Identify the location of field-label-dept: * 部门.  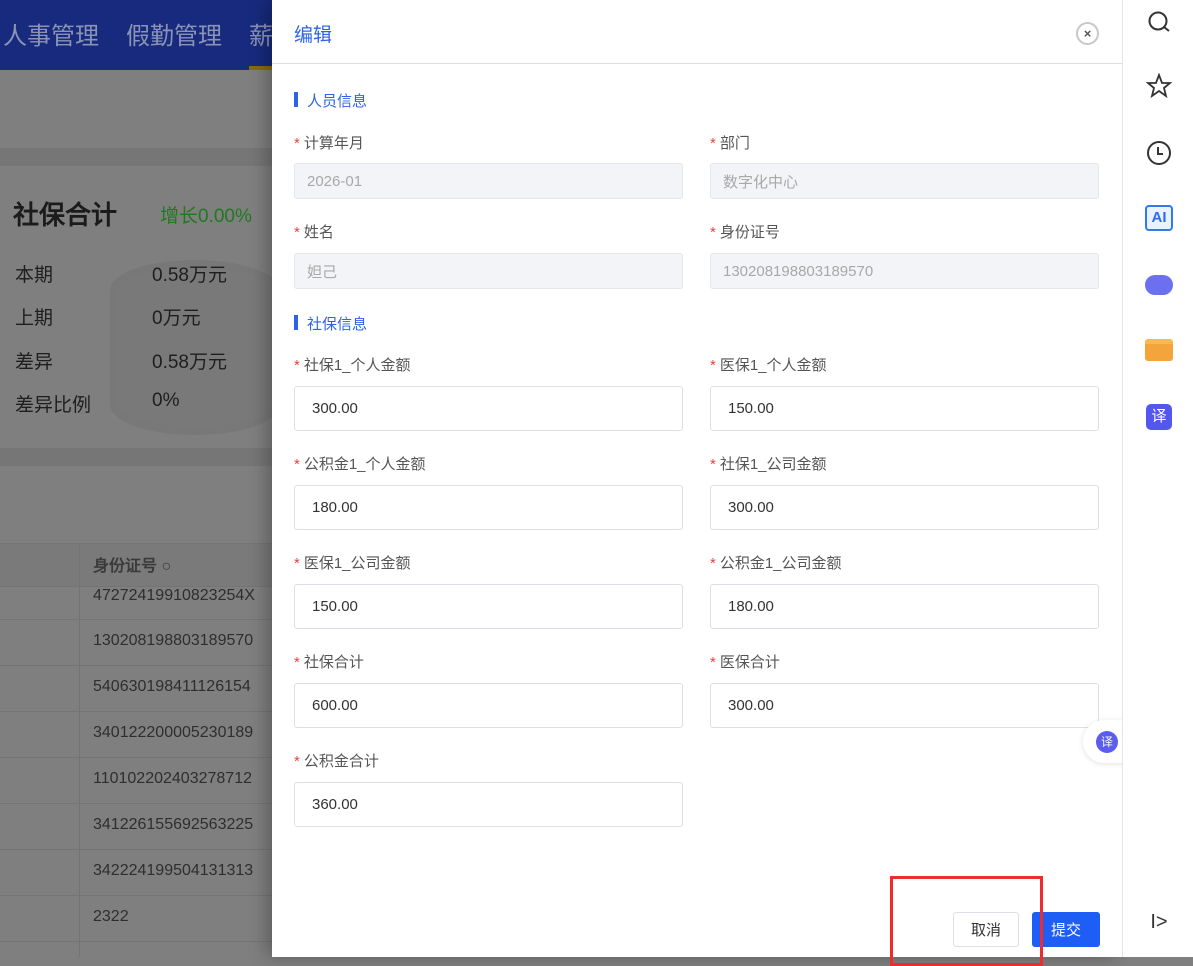
(730, 143).